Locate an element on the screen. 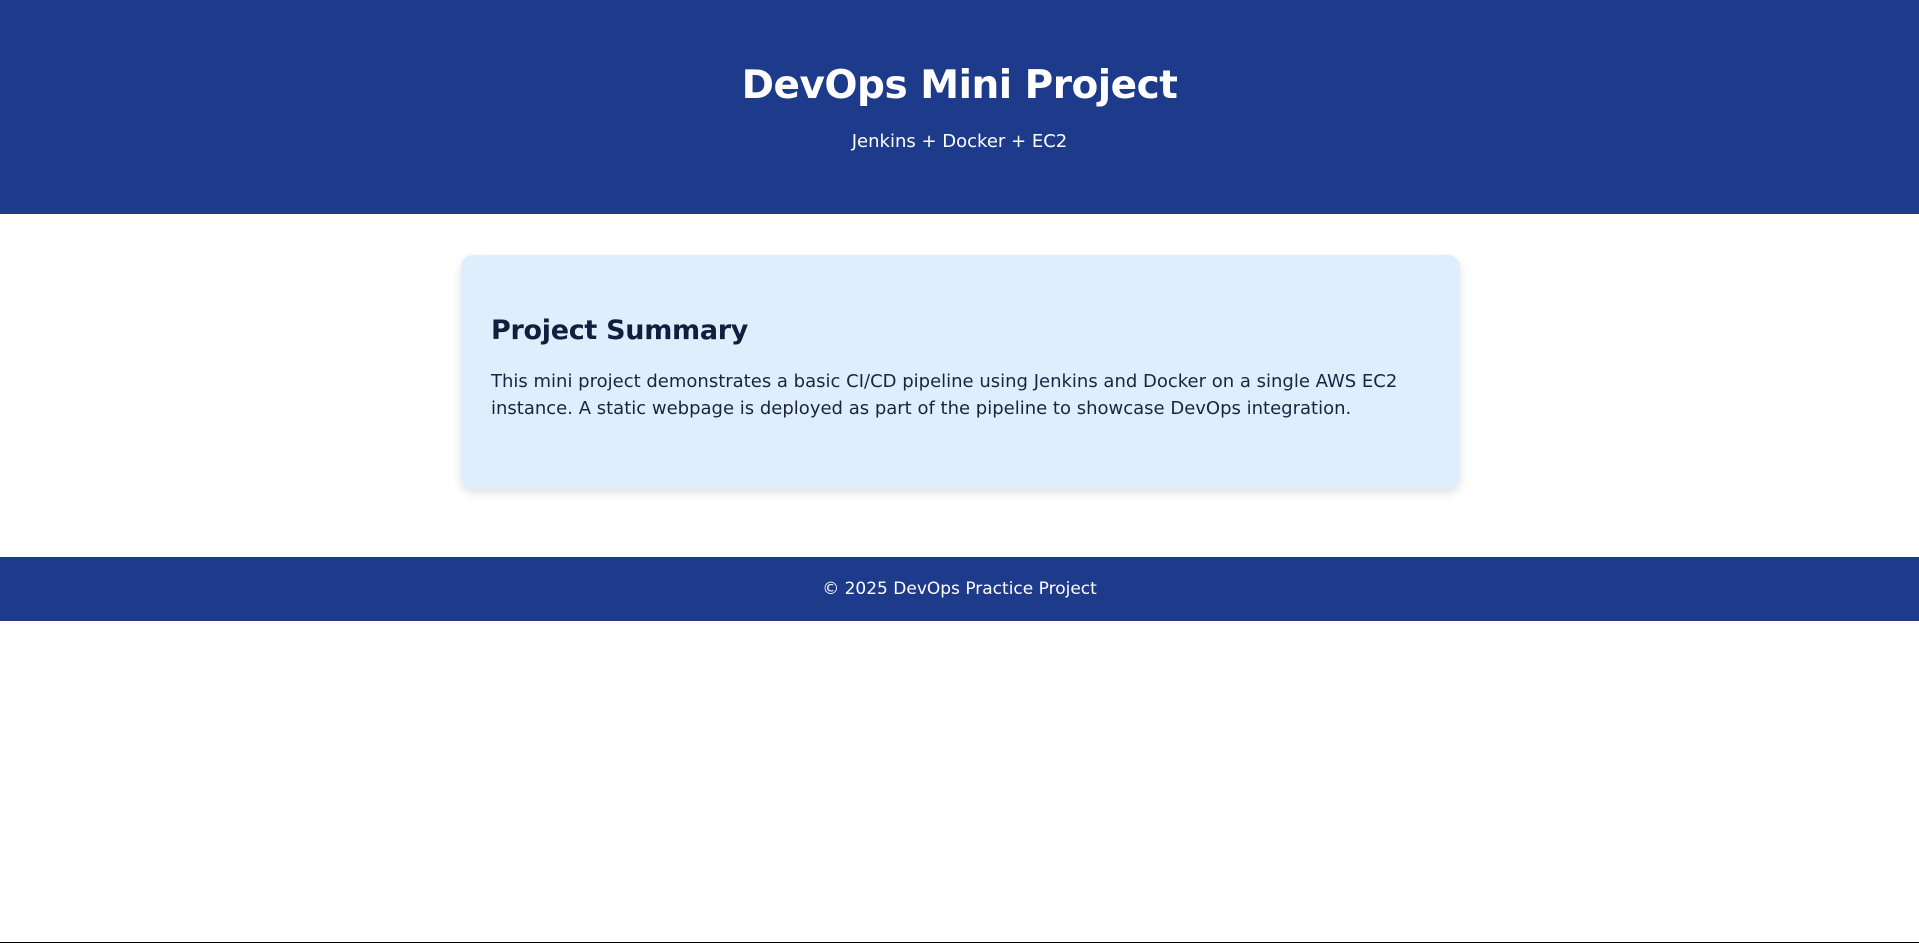 This screenshot has width=1919, height=943. footer-copyright: © 2025 DevOps Practice Project is located at coordinates (959, 589).